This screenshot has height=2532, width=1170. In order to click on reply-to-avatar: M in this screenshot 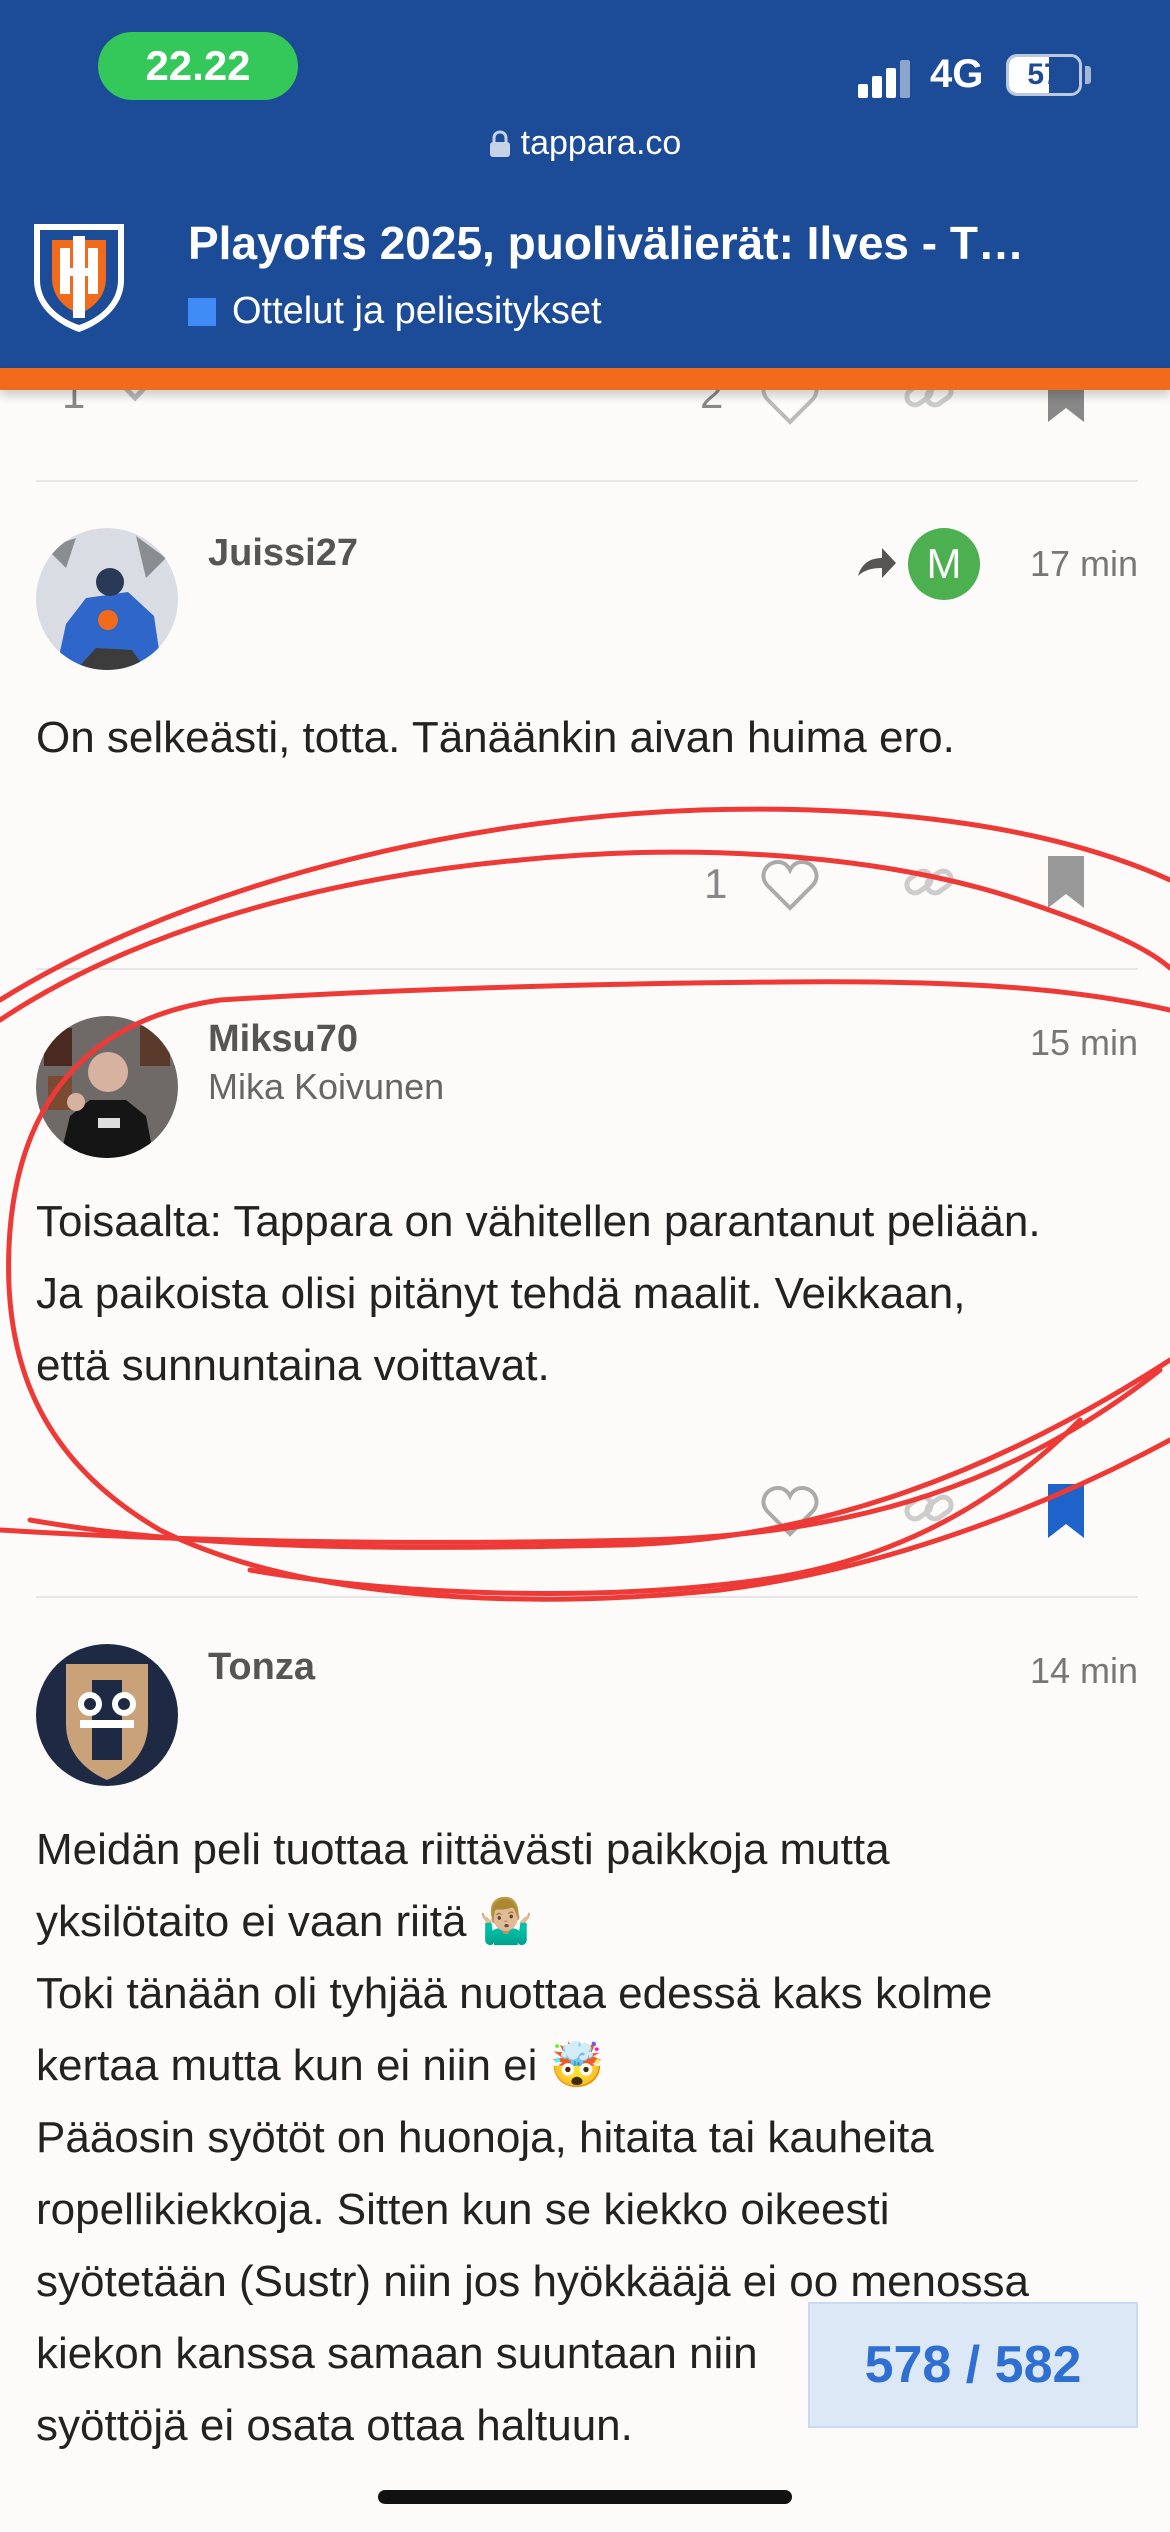, I will do `click(944, 564)`.